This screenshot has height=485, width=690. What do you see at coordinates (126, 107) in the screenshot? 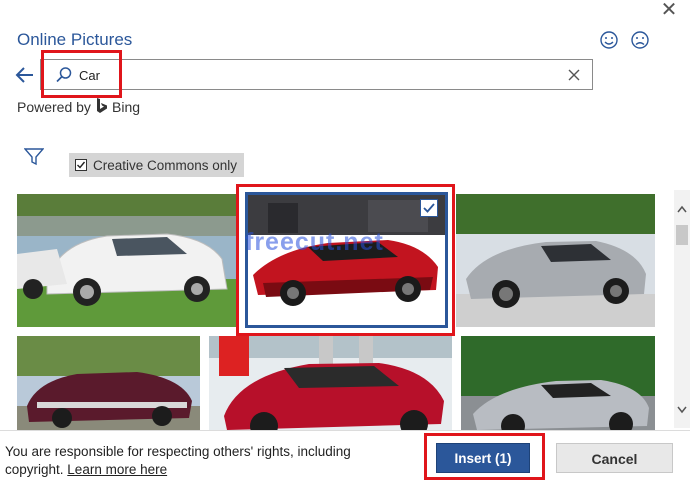
I see `bing-label: Bing` at bounding box center [126, 107].